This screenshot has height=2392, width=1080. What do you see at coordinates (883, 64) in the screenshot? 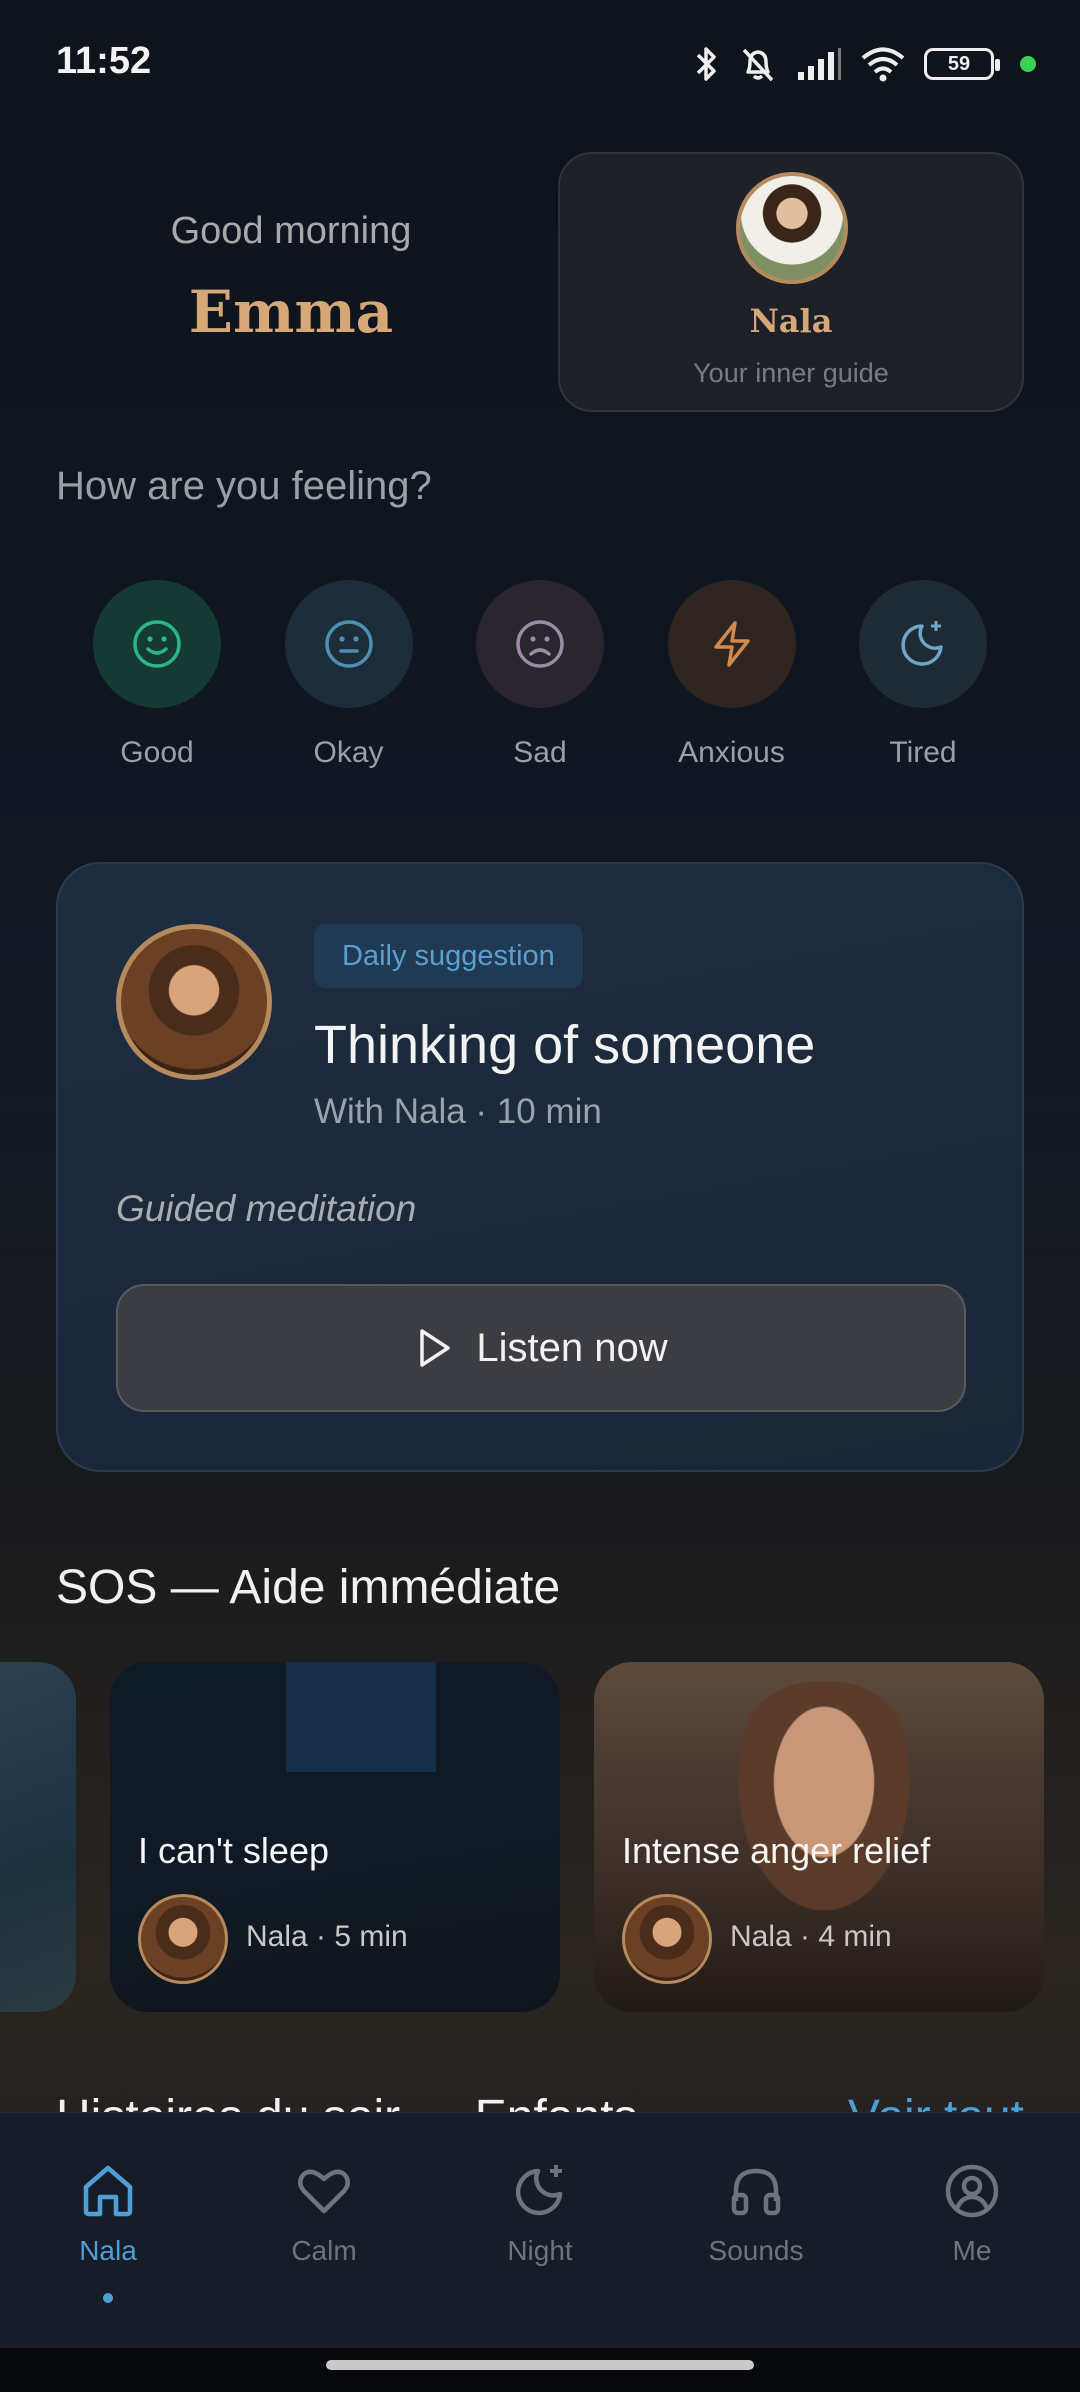
I see `wifi-icon` at bounding box center [883, 64].